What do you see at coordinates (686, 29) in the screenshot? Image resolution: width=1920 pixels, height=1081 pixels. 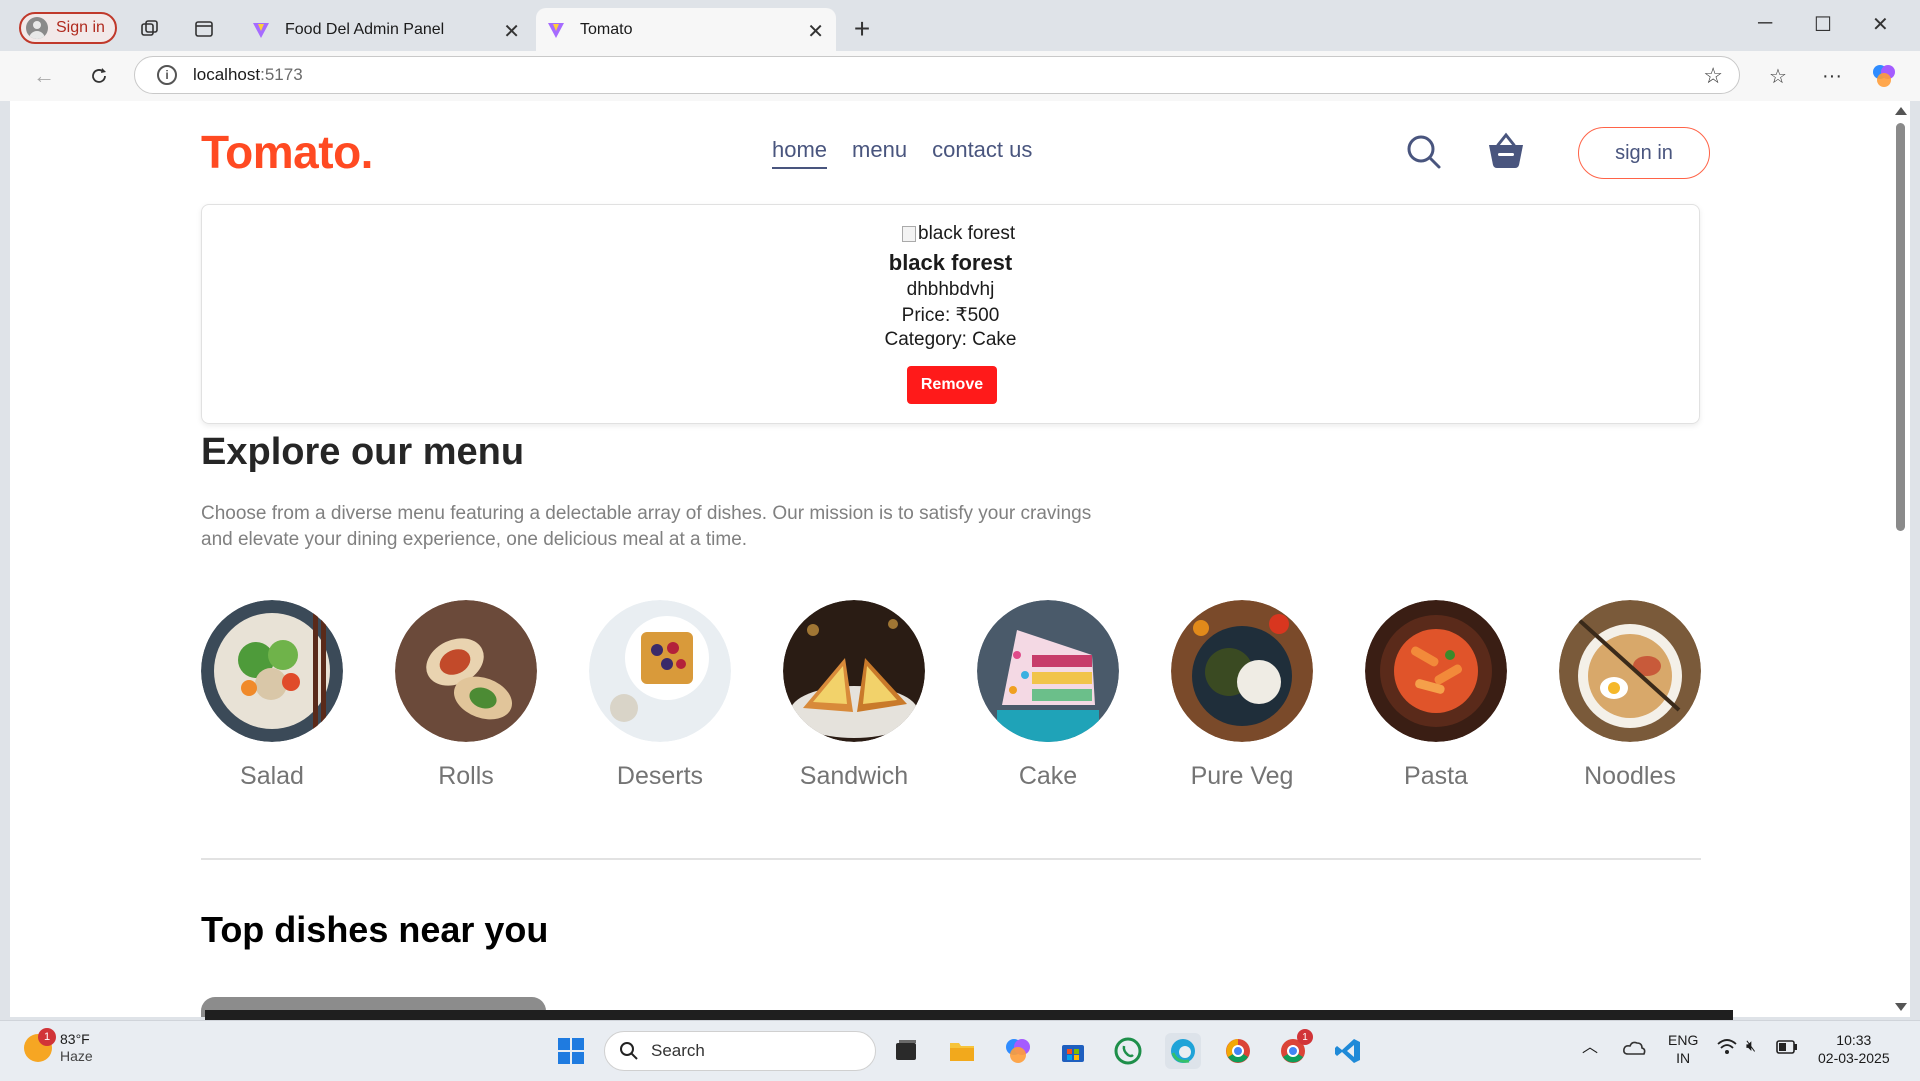 I see `tab-tomato: Tomato ✕` at bounding box center [686, 29].